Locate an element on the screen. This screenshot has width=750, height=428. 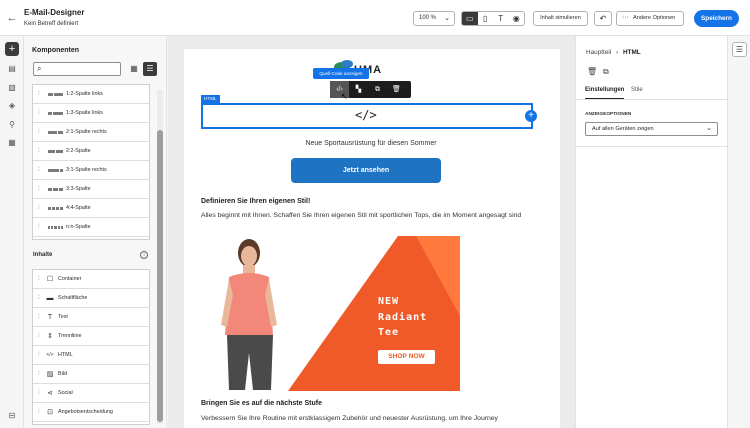
layers-icon: ◈ is located at coordinates (12, 106).